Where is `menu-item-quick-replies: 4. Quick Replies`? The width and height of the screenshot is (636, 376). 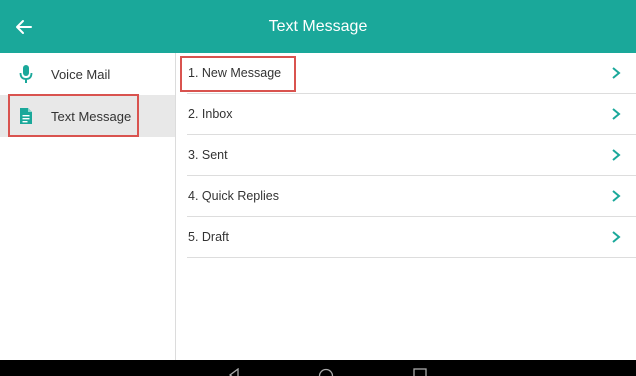 menu-item-quick-replies: 4. Quick Replies is located at coordinates (411, 196).